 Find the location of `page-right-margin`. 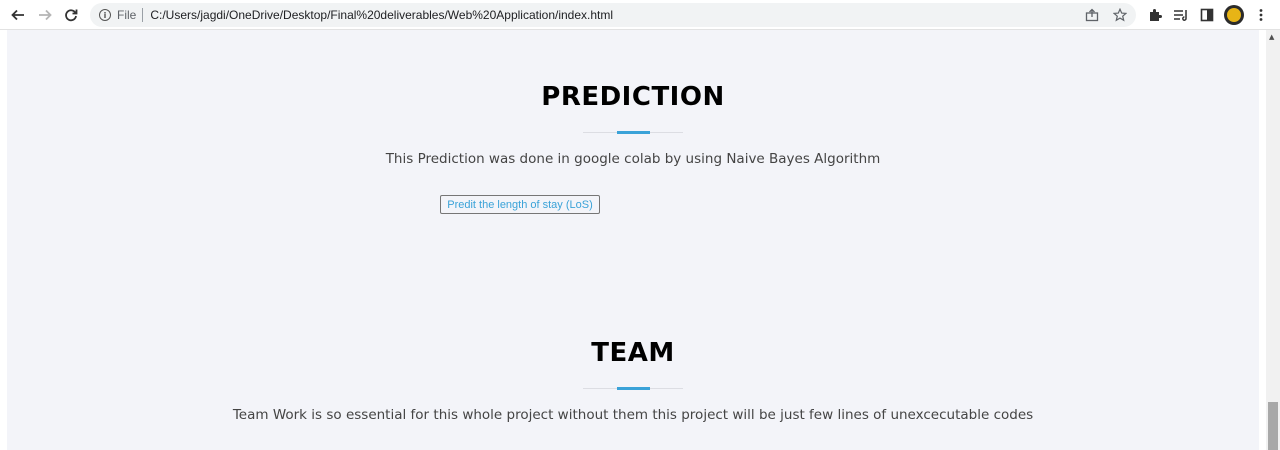

page-right-margin is located at coordinates (1262, 240).